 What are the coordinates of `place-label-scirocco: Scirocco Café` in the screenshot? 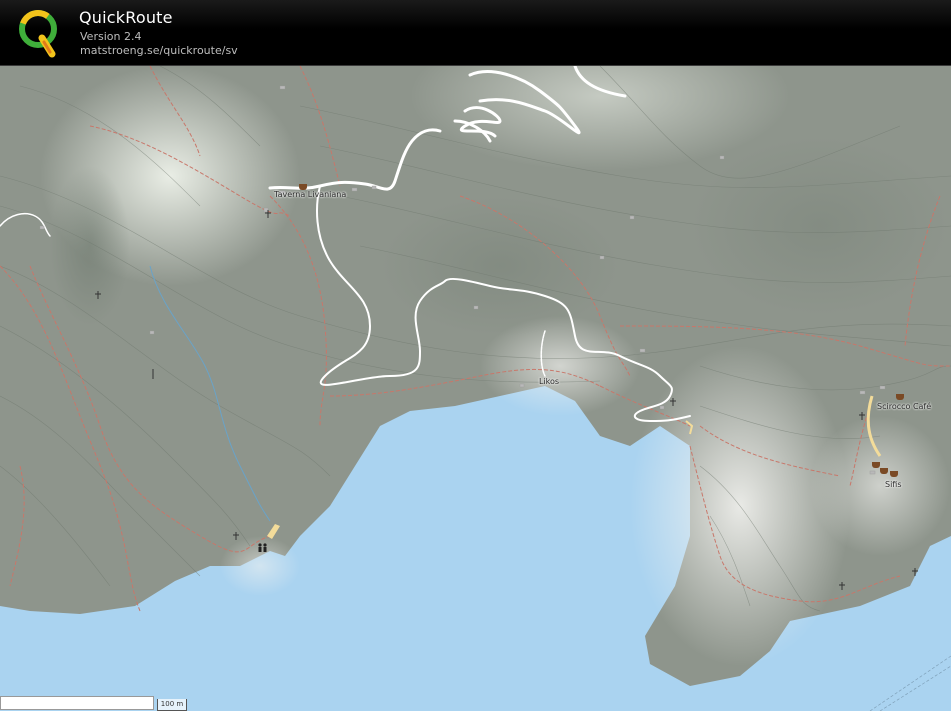 It's located at (904, 406).